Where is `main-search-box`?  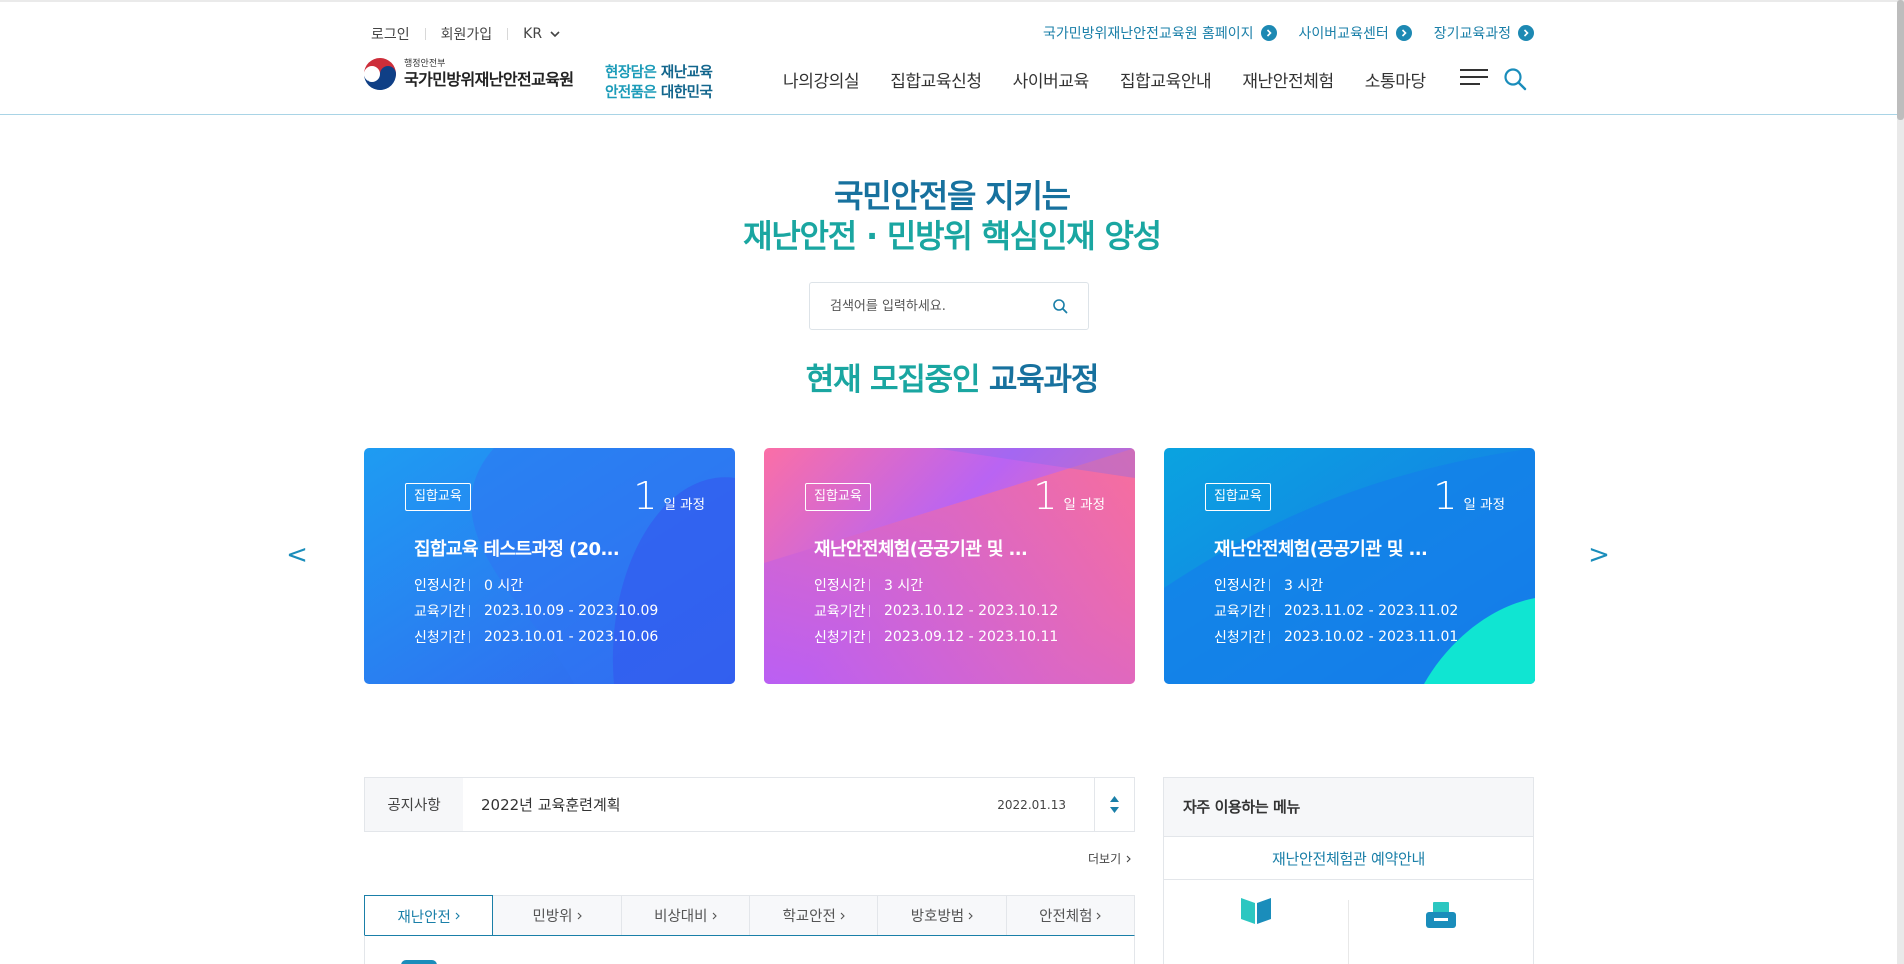 main-search-box is located at coordinates (949, 306).